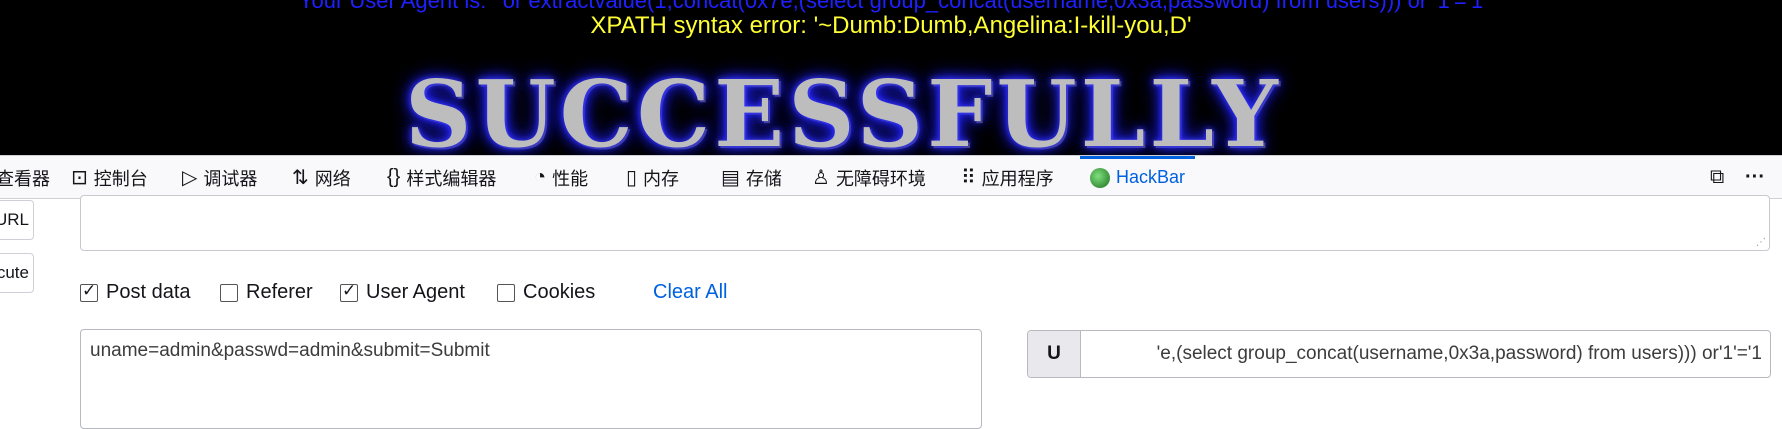  I want to click on post-data-checkbox, so click(89, 291).